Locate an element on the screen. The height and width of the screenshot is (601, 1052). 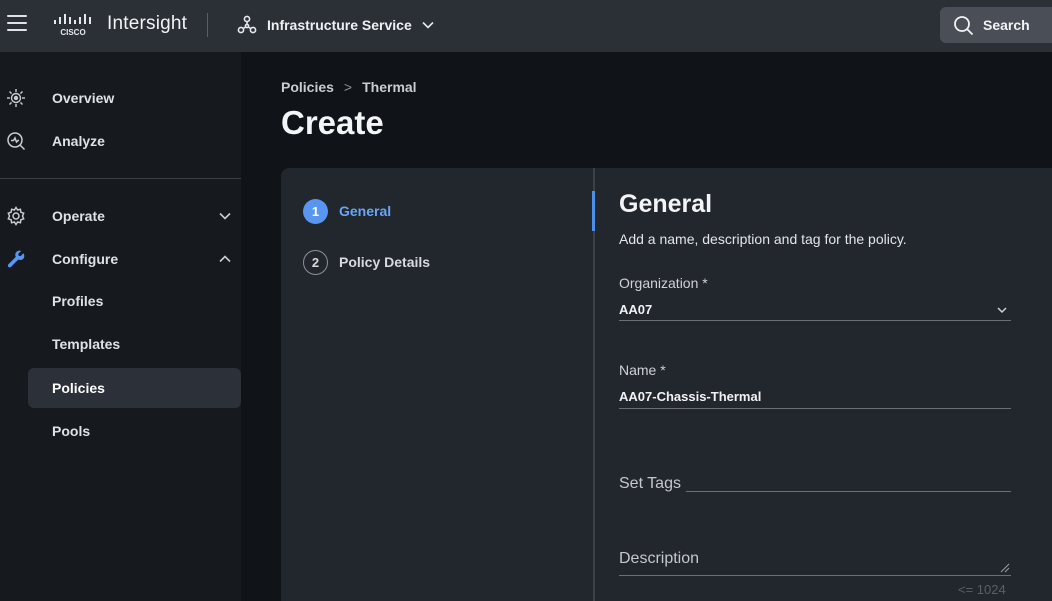
search-button: Search is located at coordinates (996, 25).